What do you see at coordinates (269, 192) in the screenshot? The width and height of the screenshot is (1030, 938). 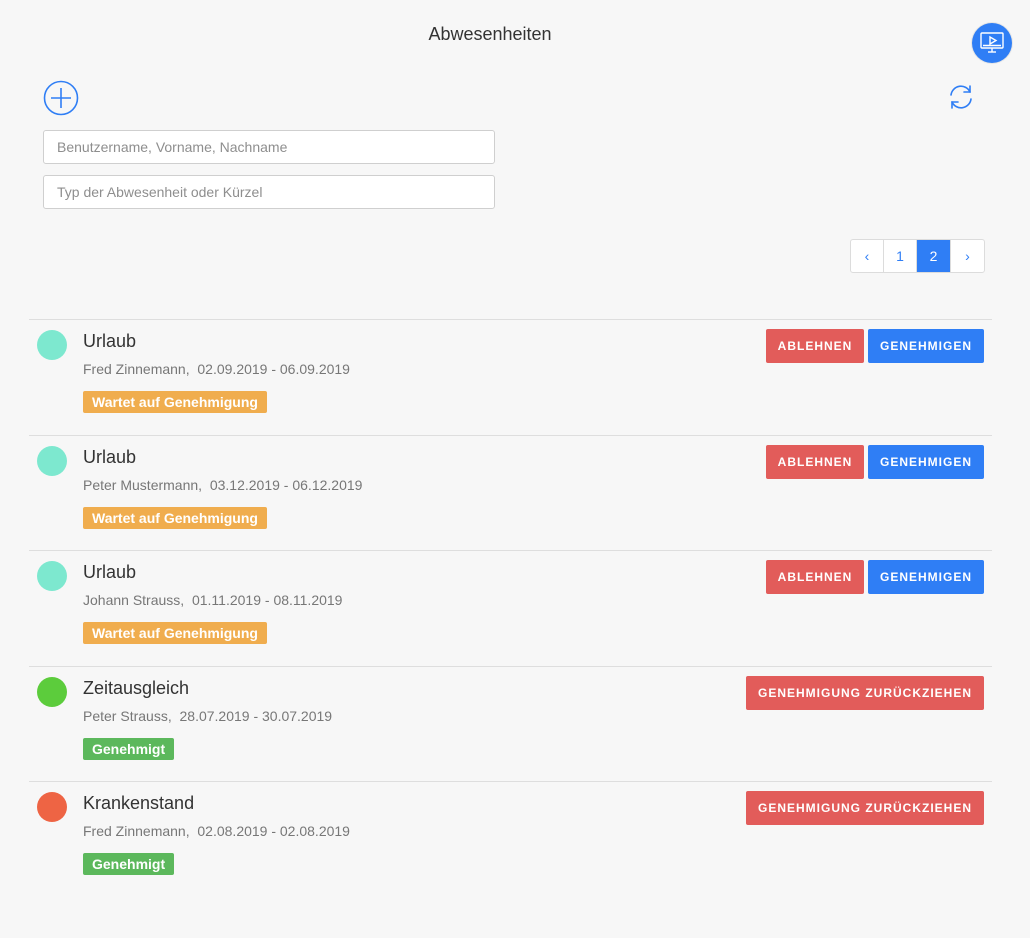 I see `absence-type-search-input` at bounding box center [269, 192].